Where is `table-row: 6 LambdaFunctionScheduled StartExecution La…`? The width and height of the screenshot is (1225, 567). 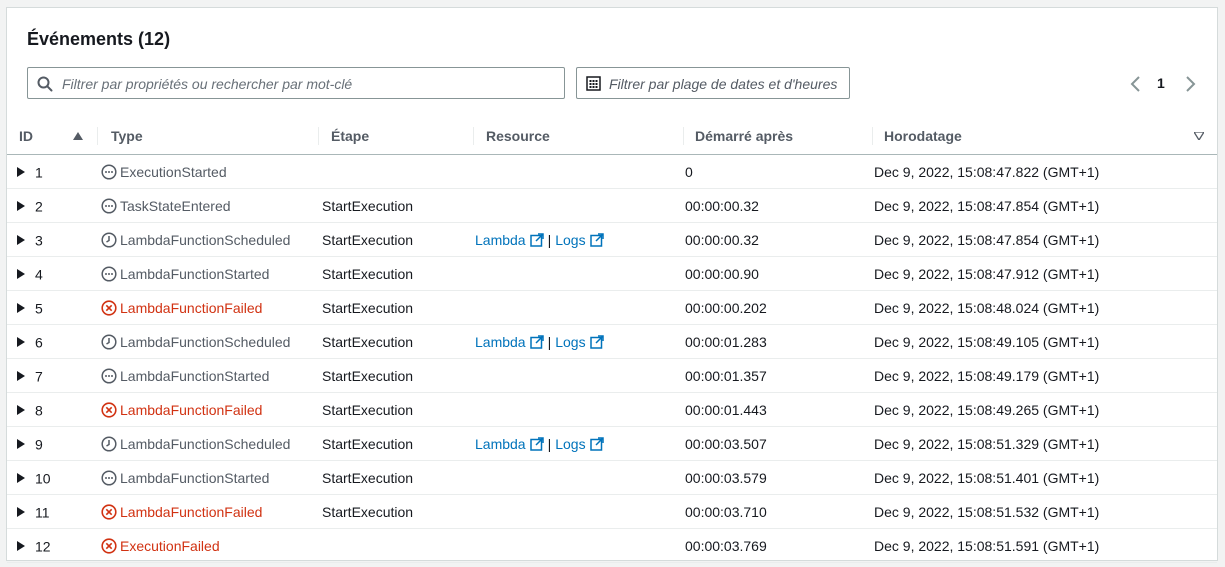
table-row: 6 LambdaFunctionScheduled StartExecution La… is located at coordinates (612, 341).